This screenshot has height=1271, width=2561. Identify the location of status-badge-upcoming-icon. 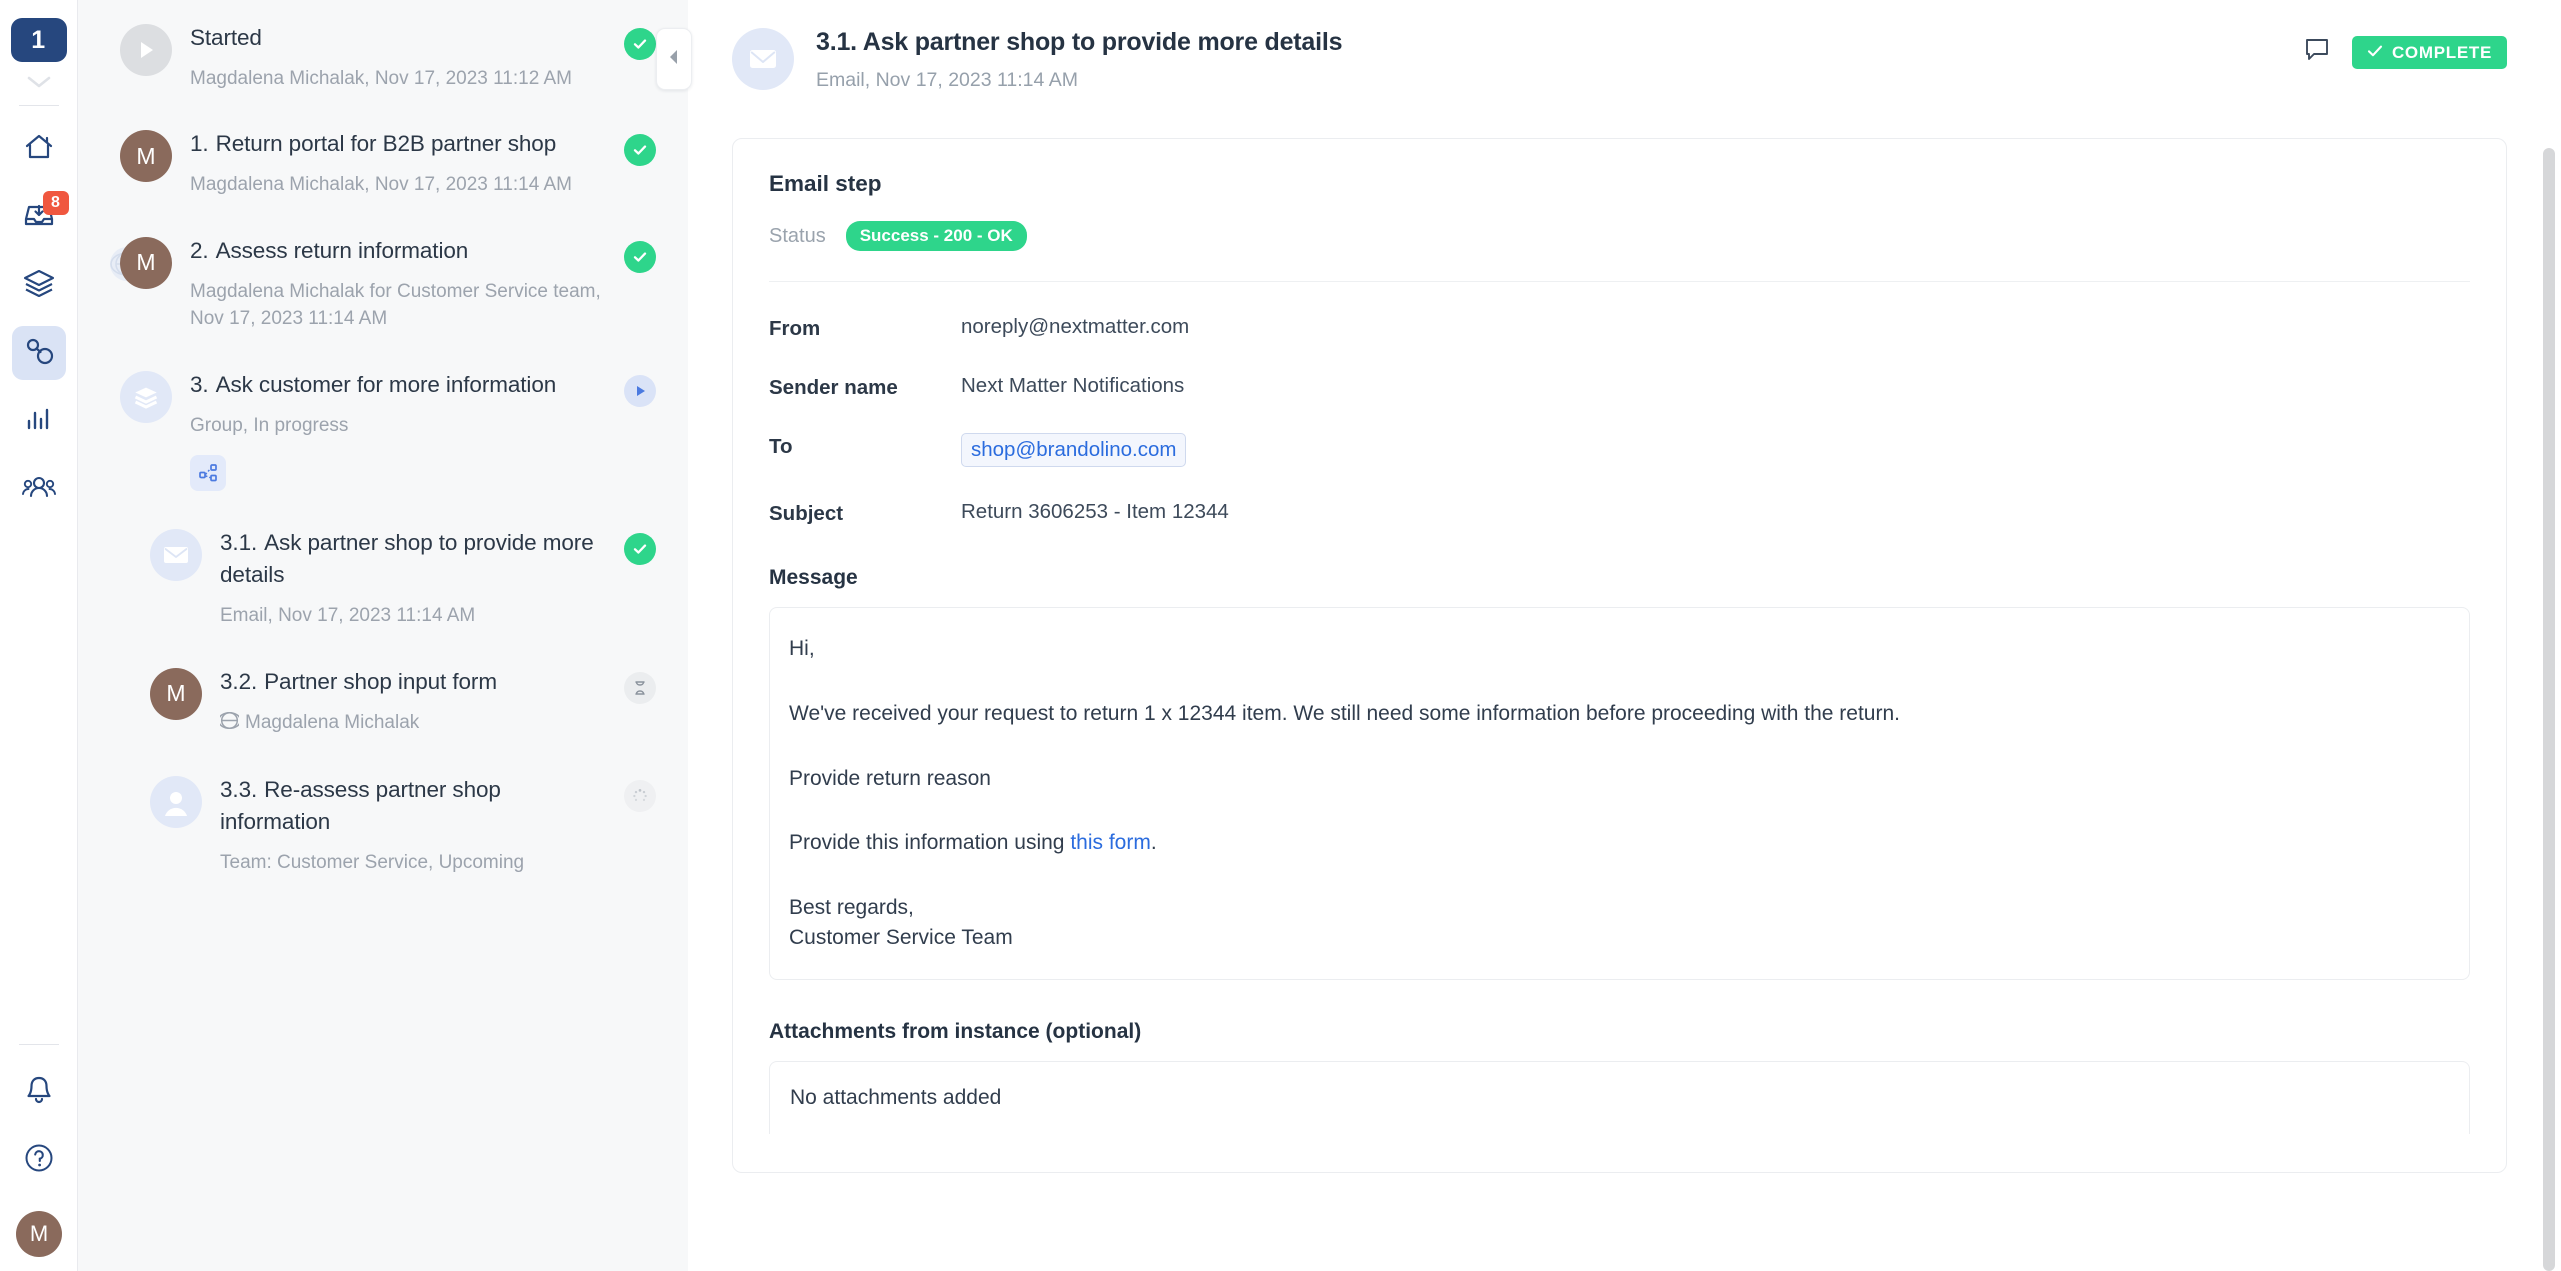
(640, 796).